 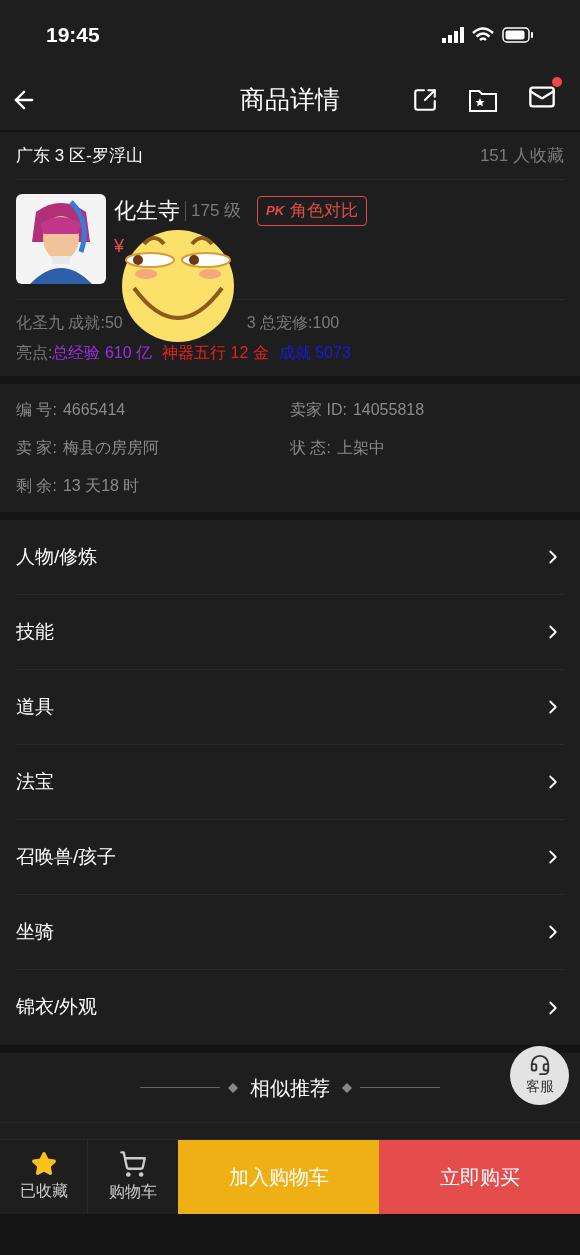 What do you see at coordinates (425, 100) in the screenshot?
I see `share-button` at bounding box center [425, 100].